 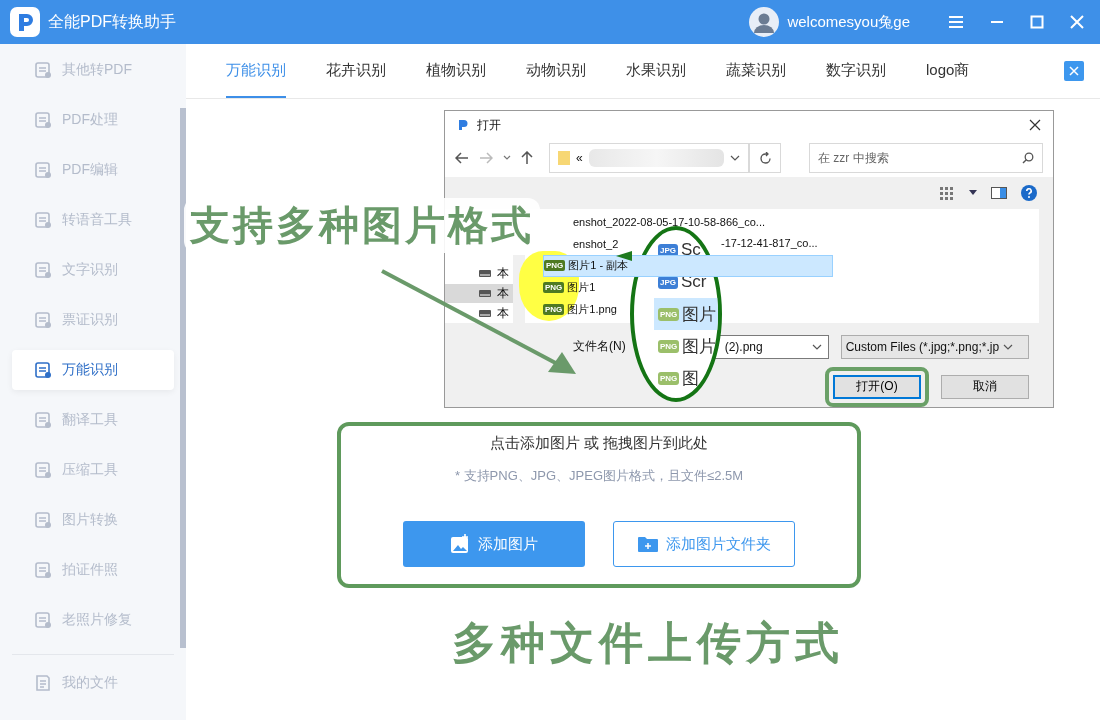 I want to click on dialog-title: 打开, so click(x=489, y=125).